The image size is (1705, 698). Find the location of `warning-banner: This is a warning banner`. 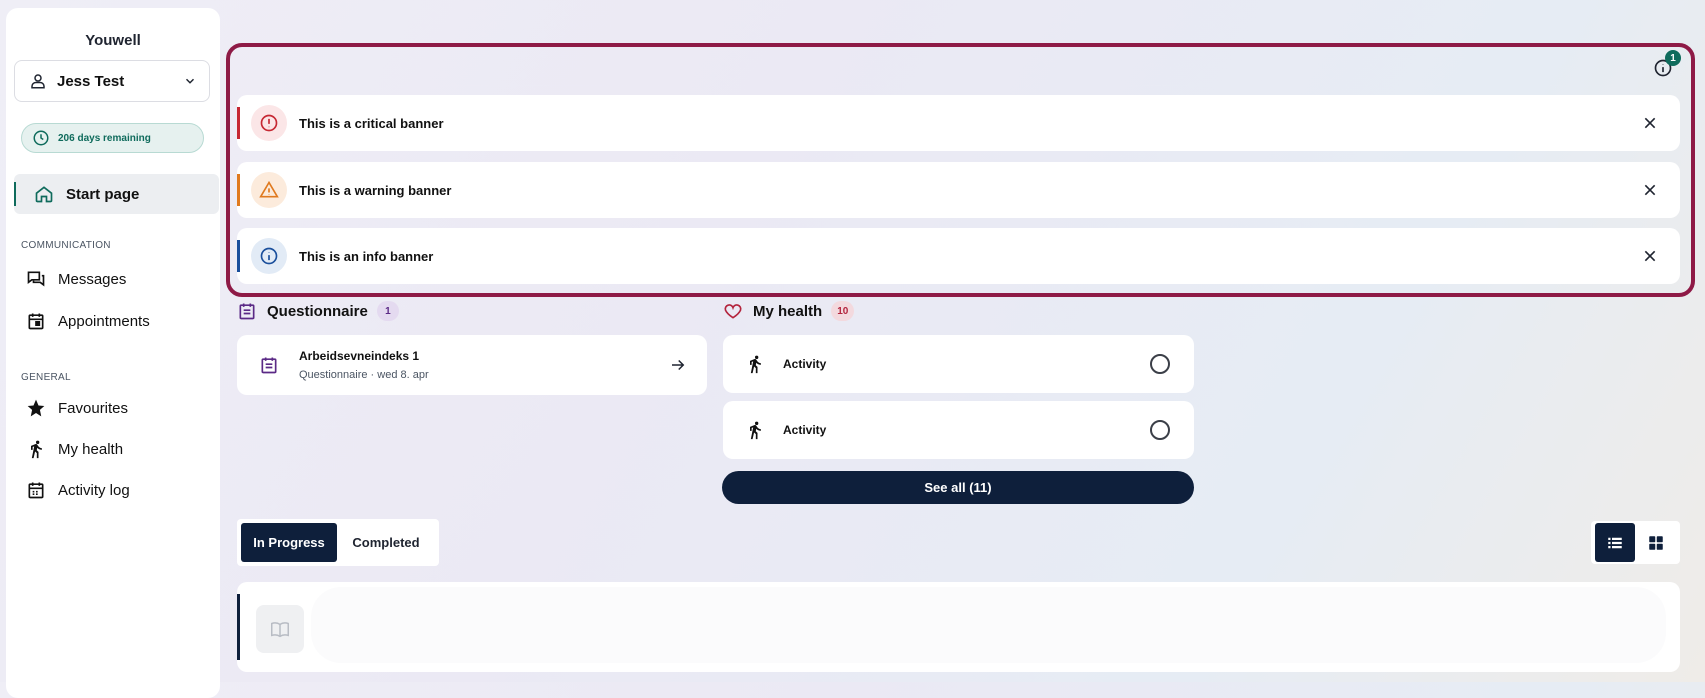

warning-banner: This is a warning banner is located at coordinates (958, 190).